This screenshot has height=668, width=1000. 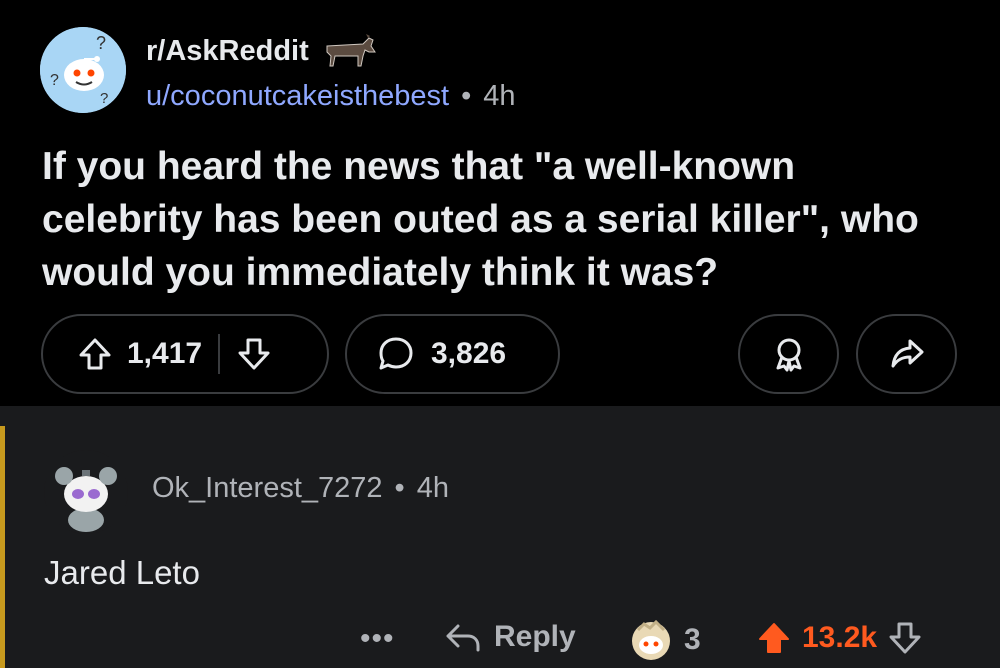 I want to click on post-age: 4h, so click(x=499, y=96).